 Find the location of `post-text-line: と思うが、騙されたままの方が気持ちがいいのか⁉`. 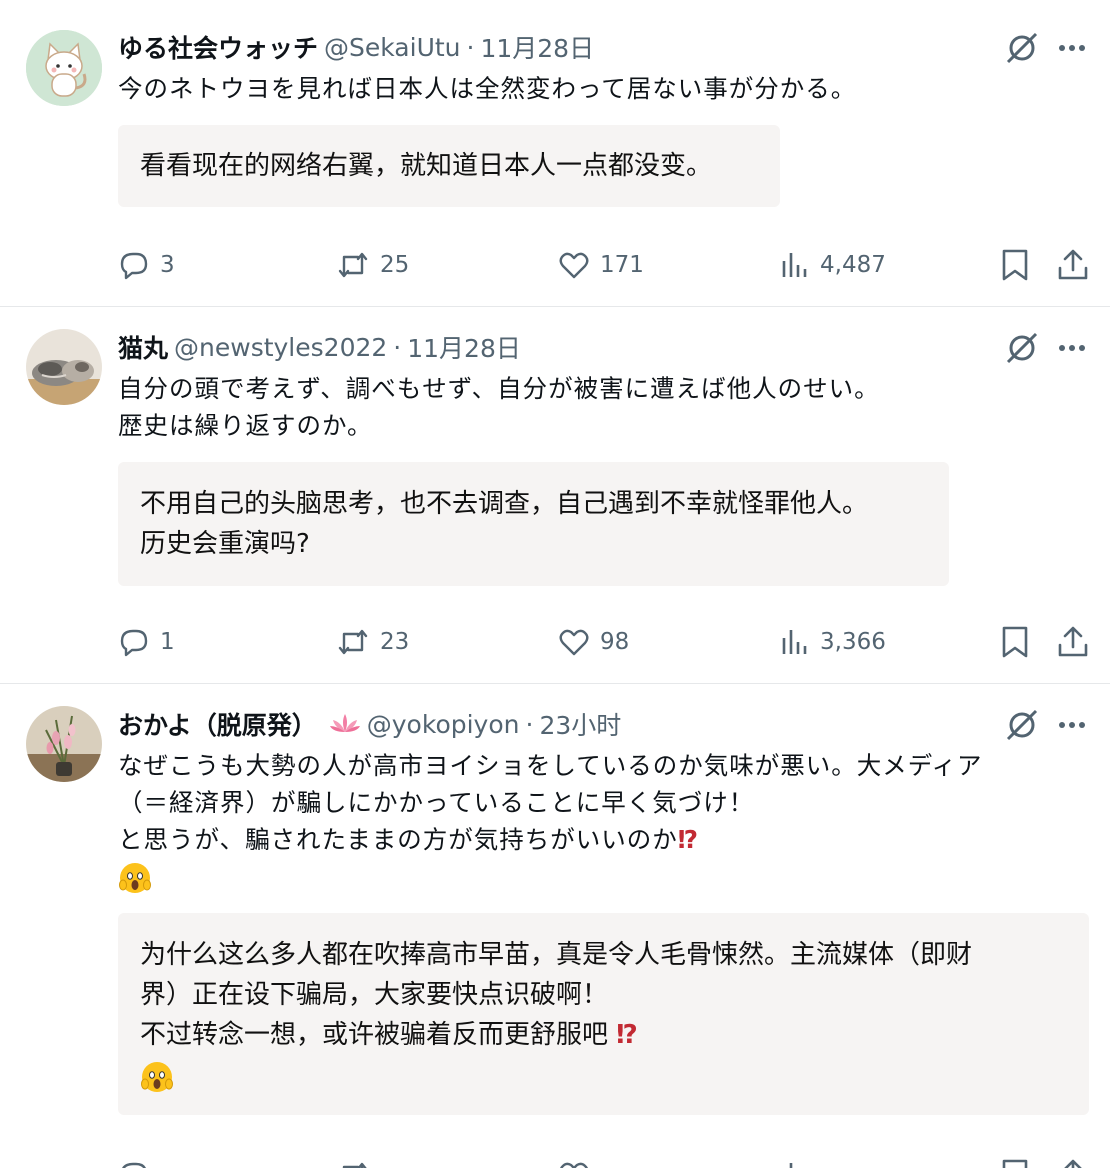

post-text-line: と思うが、騙されたままの方が気持ちがいいのか⁉ is located at coordinates (550, 839).